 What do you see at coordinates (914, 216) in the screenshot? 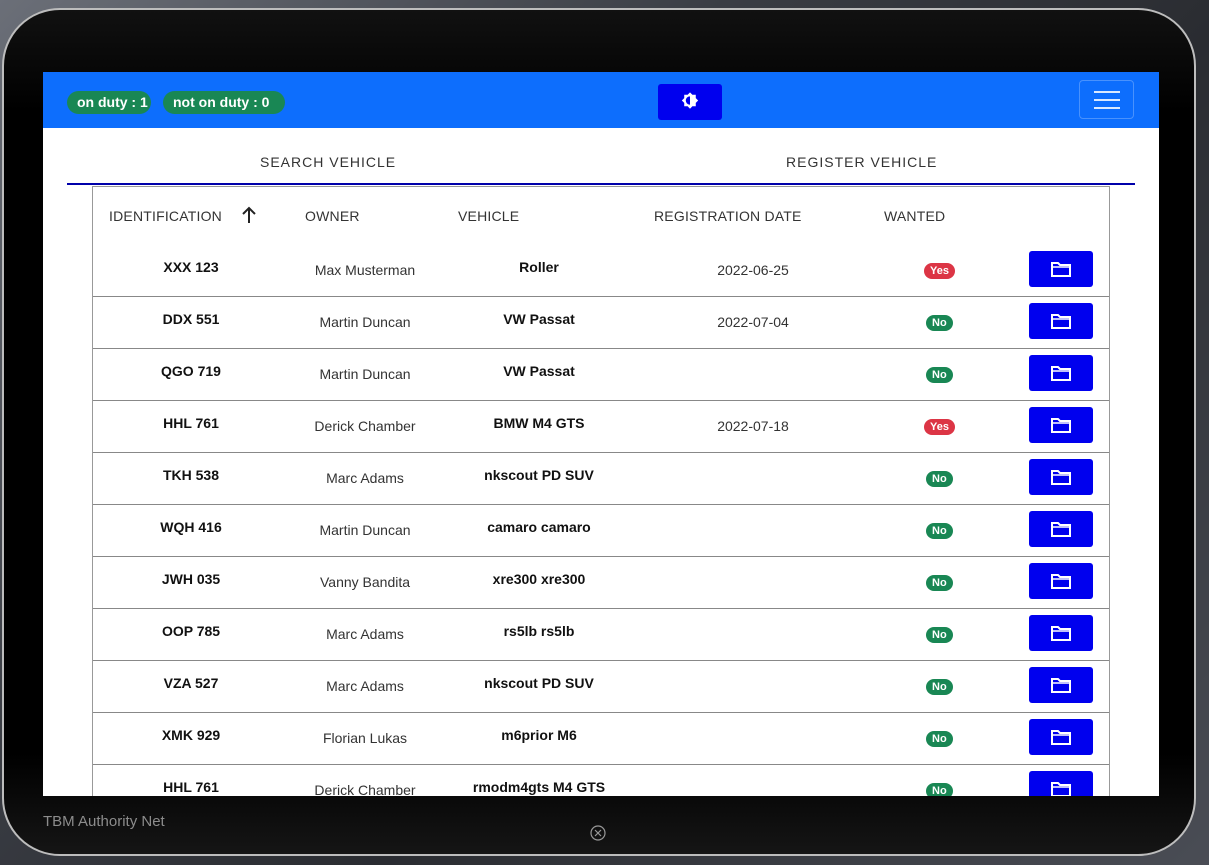
I see `header-wanted: WANTED` at bounding box center [914, 216].